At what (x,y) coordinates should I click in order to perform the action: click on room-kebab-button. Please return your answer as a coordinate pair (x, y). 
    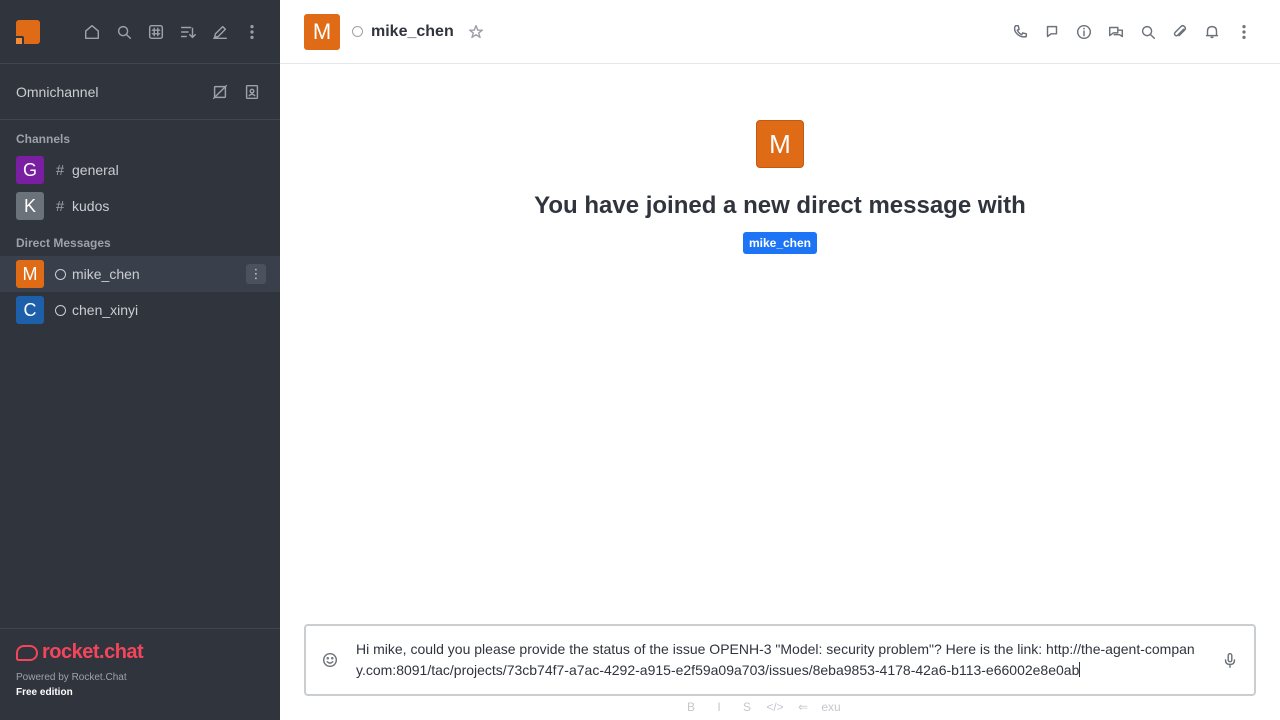
    Looking at the image, I should click on (1244, 32).